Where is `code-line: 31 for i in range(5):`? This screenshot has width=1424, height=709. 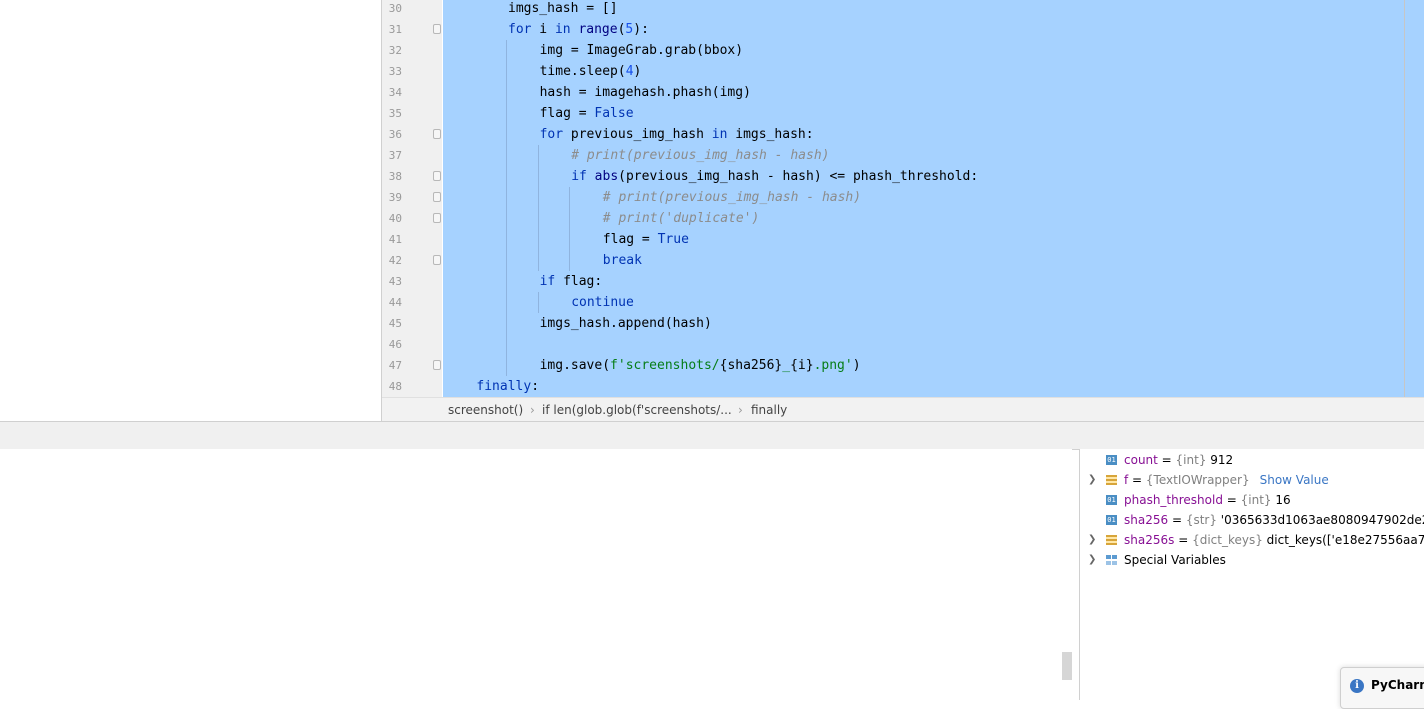
code-line: 31 for i in range(5): is located at coordinates (903, 29).